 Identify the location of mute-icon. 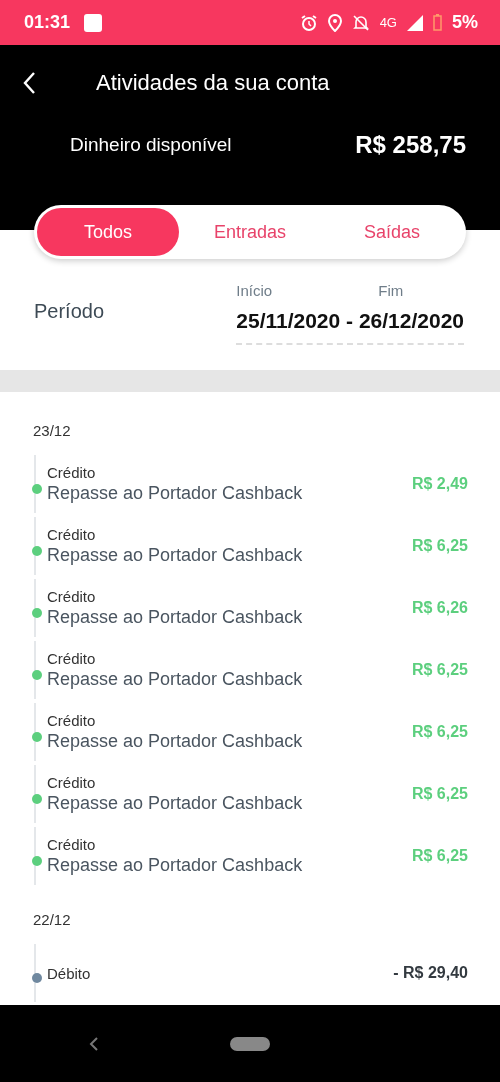
(360, 22).